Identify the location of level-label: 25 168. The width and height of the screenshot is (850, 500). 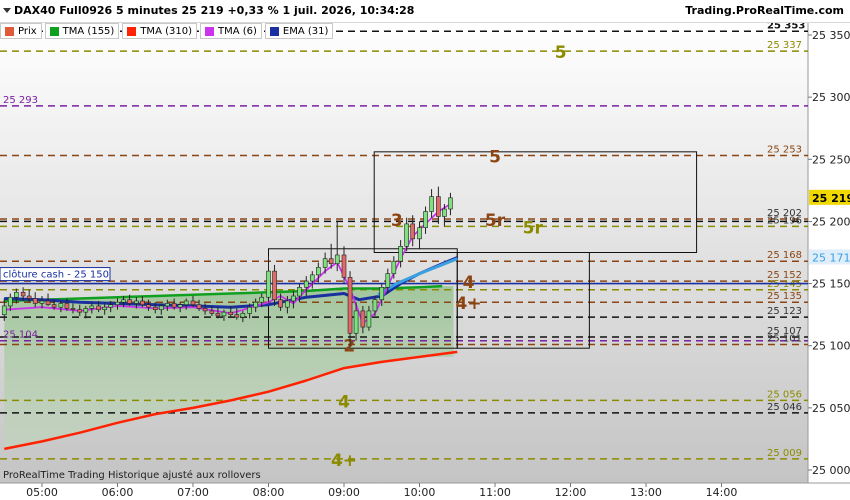
(784, 255).